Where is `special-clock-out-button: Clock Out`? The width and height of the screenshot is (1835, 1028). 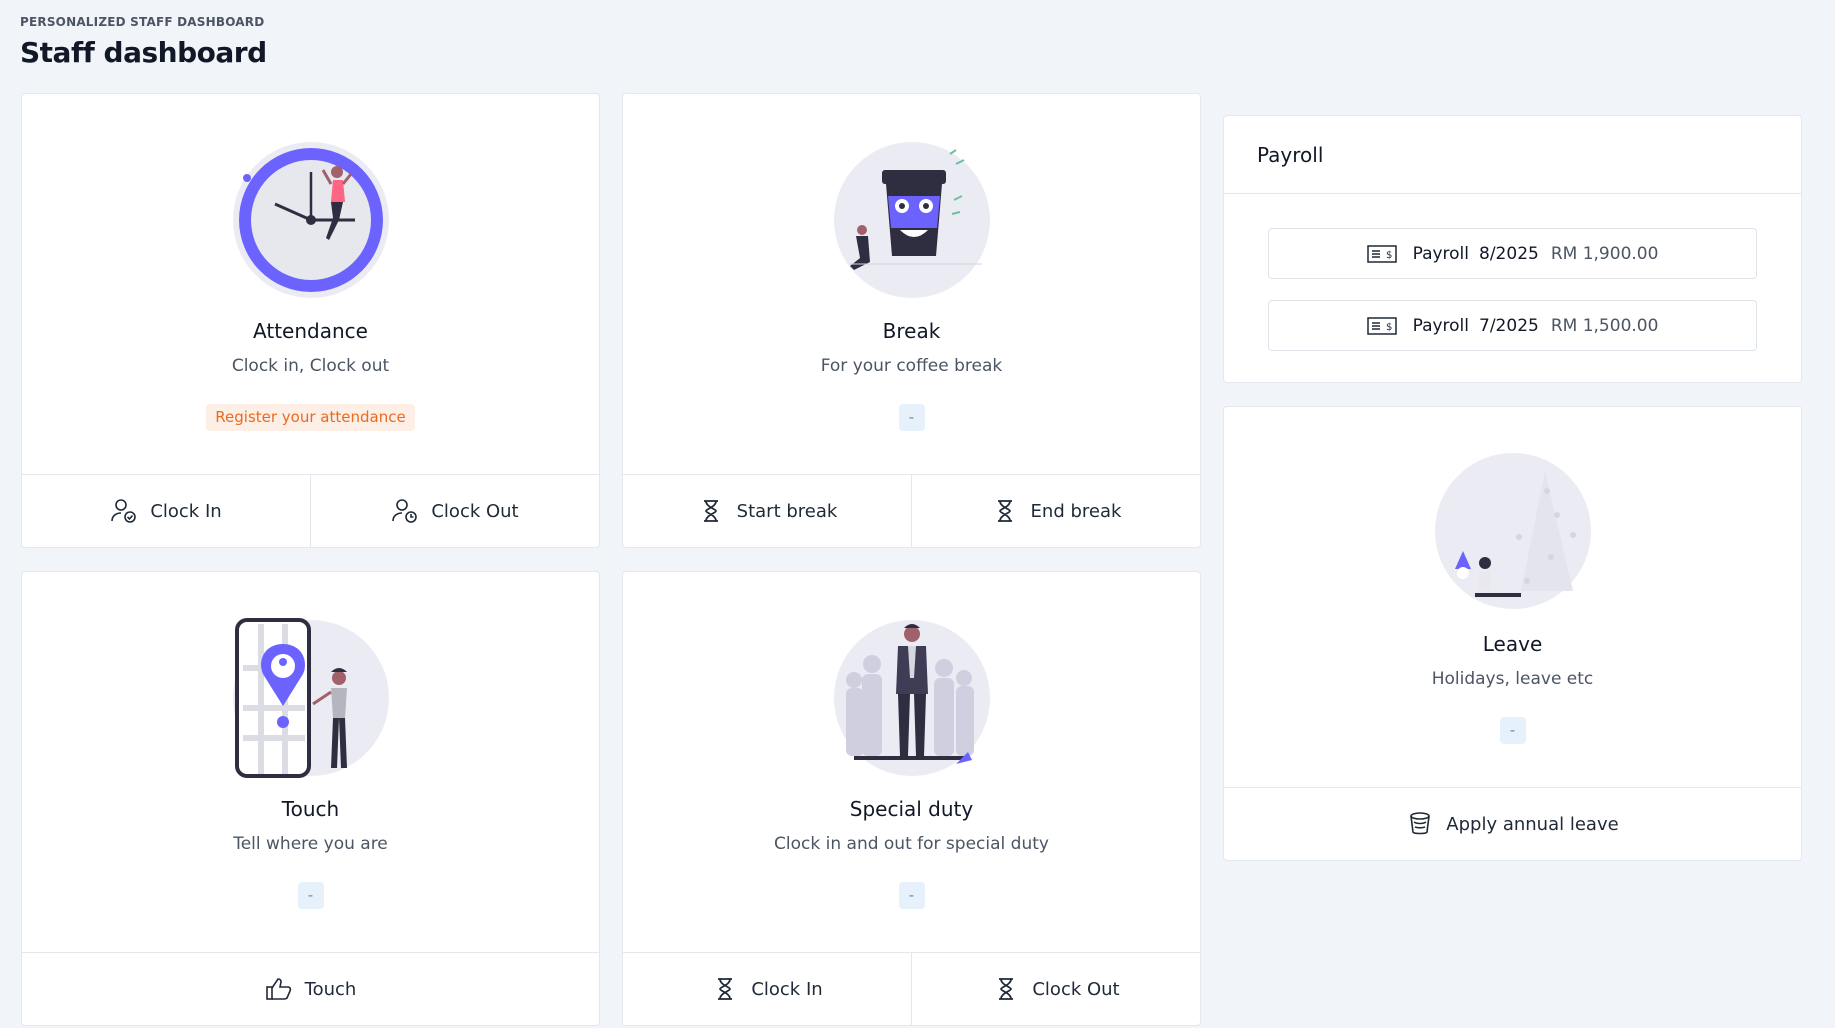 special-clock-out-button: Clock Out is located at coordinates (1055, 989).